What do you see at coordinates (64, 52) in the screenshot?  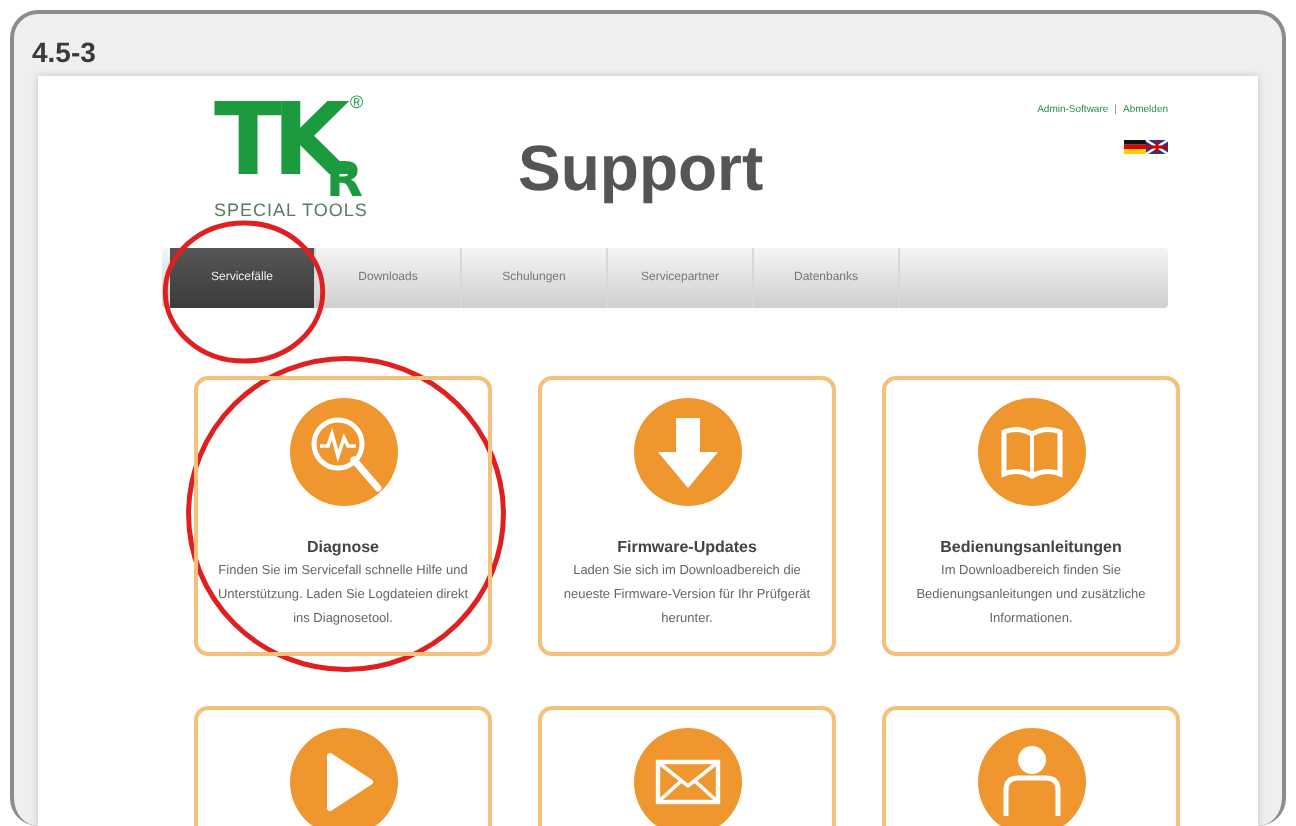 I see `figure-label: 4.5-3` at bounding box center [64, 52].